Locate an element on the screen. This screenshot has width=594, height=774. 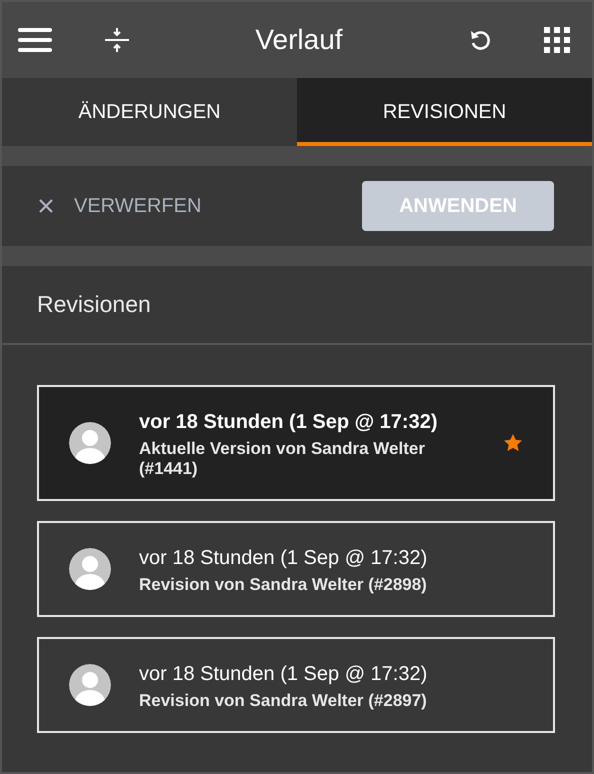
revision-card: vor 18 Stunden (1 Sep @ 17:32) Revision von Sandra Welter (#2897) is located at coordinates (296, 685).